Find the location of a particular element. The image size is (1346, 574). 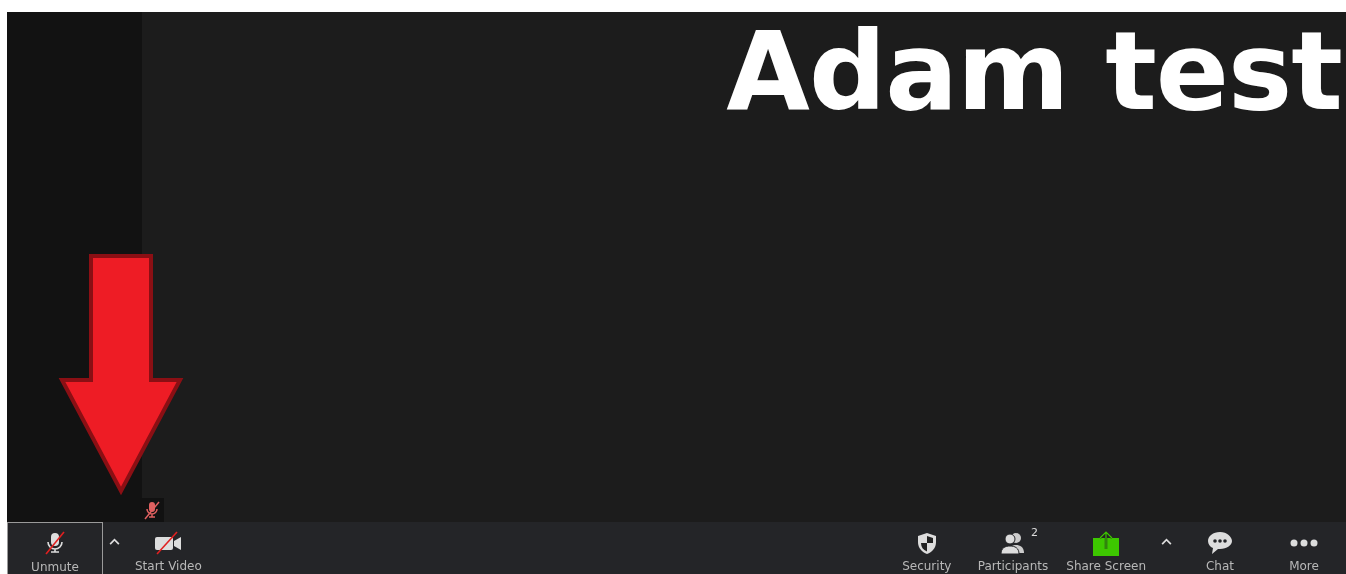

toolbar-button: Start Video is located at coordinates (168, 548).